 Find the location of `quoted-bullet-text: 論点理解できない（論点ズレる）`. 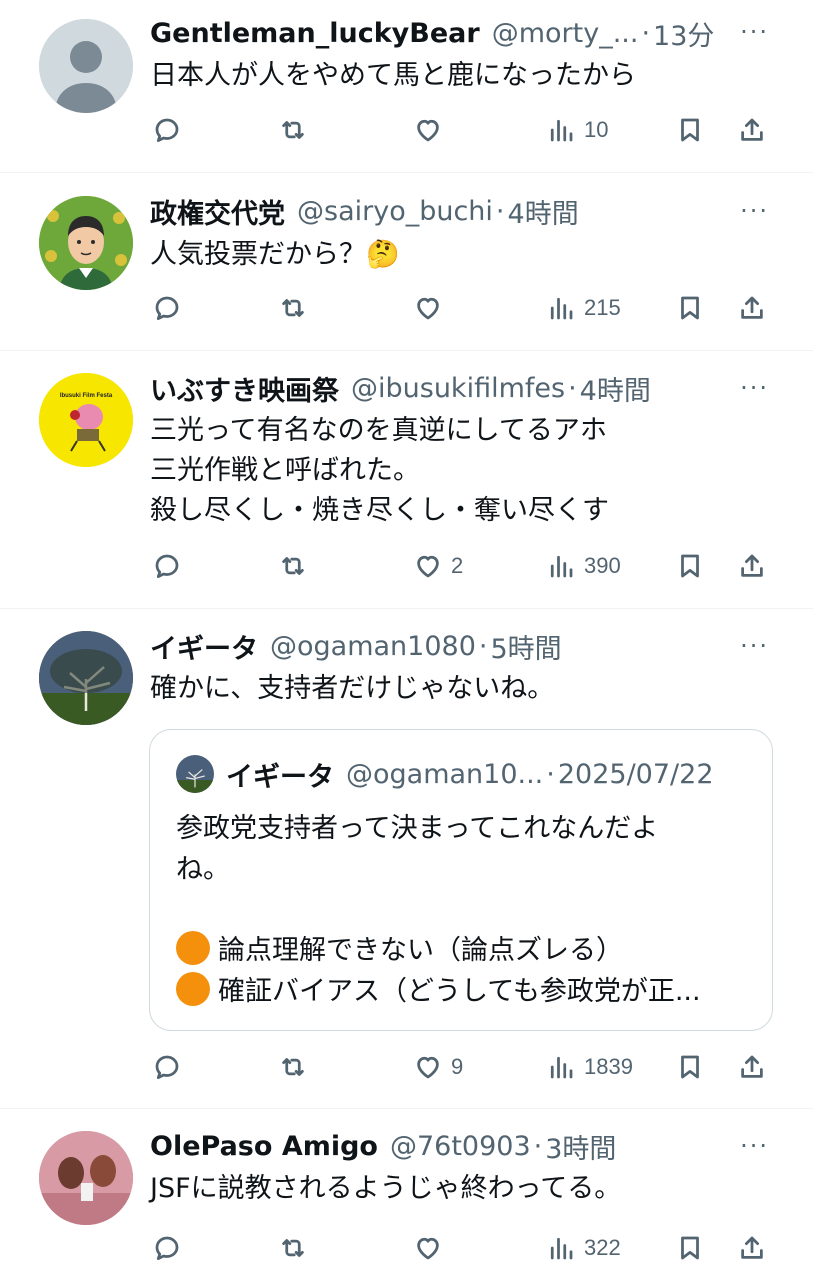

quoted-bullet-text: 論点理解できない（論点ズレる） is located at coordinates (420, 950).